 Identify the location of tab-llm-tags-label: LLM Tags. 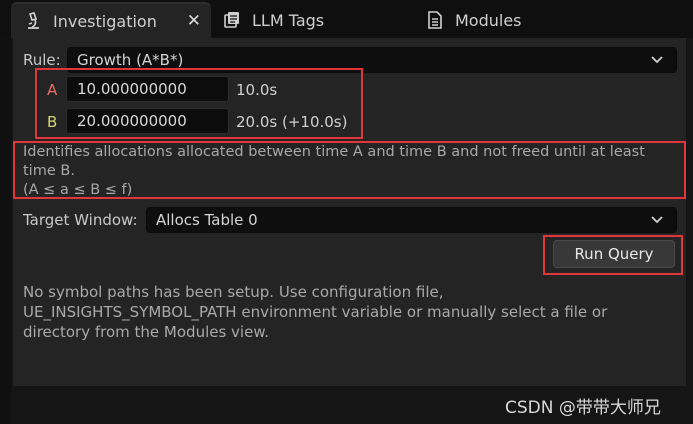
(288, 20).